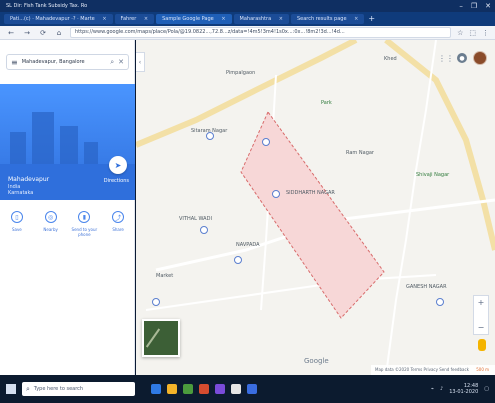 This screenshot has width=495, height=403. What do you see at coordinates (16, 229) in the screenshot?
I see `action-label: Save` at bounding box center [16, 229].